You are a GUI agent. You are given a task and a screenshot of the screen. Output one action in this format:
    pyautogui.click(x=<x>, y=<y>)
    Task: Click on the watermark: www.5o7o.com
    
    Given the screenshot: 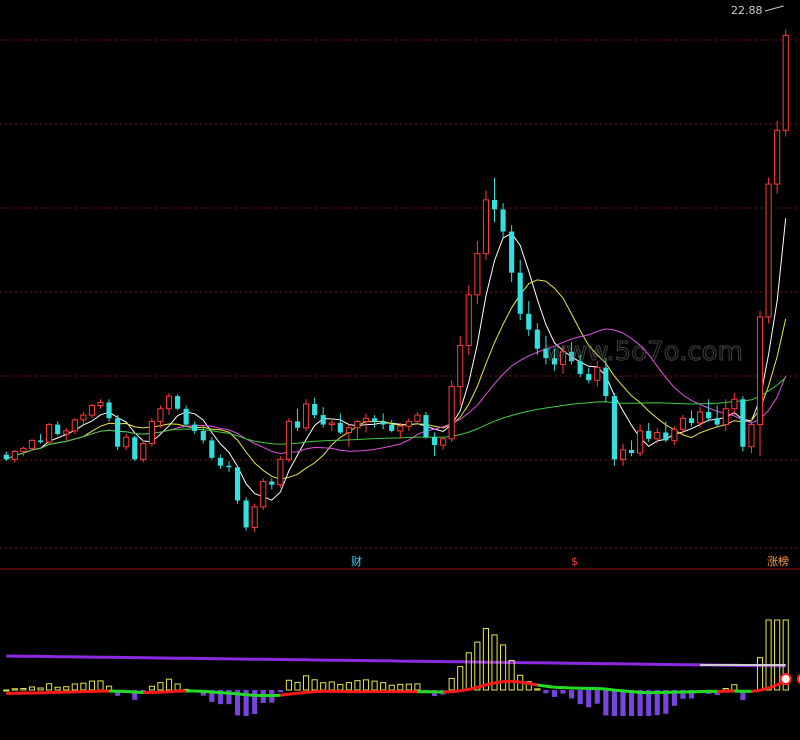 What is the action you would take?
    pyautogui.click(x=644, y=352)
    